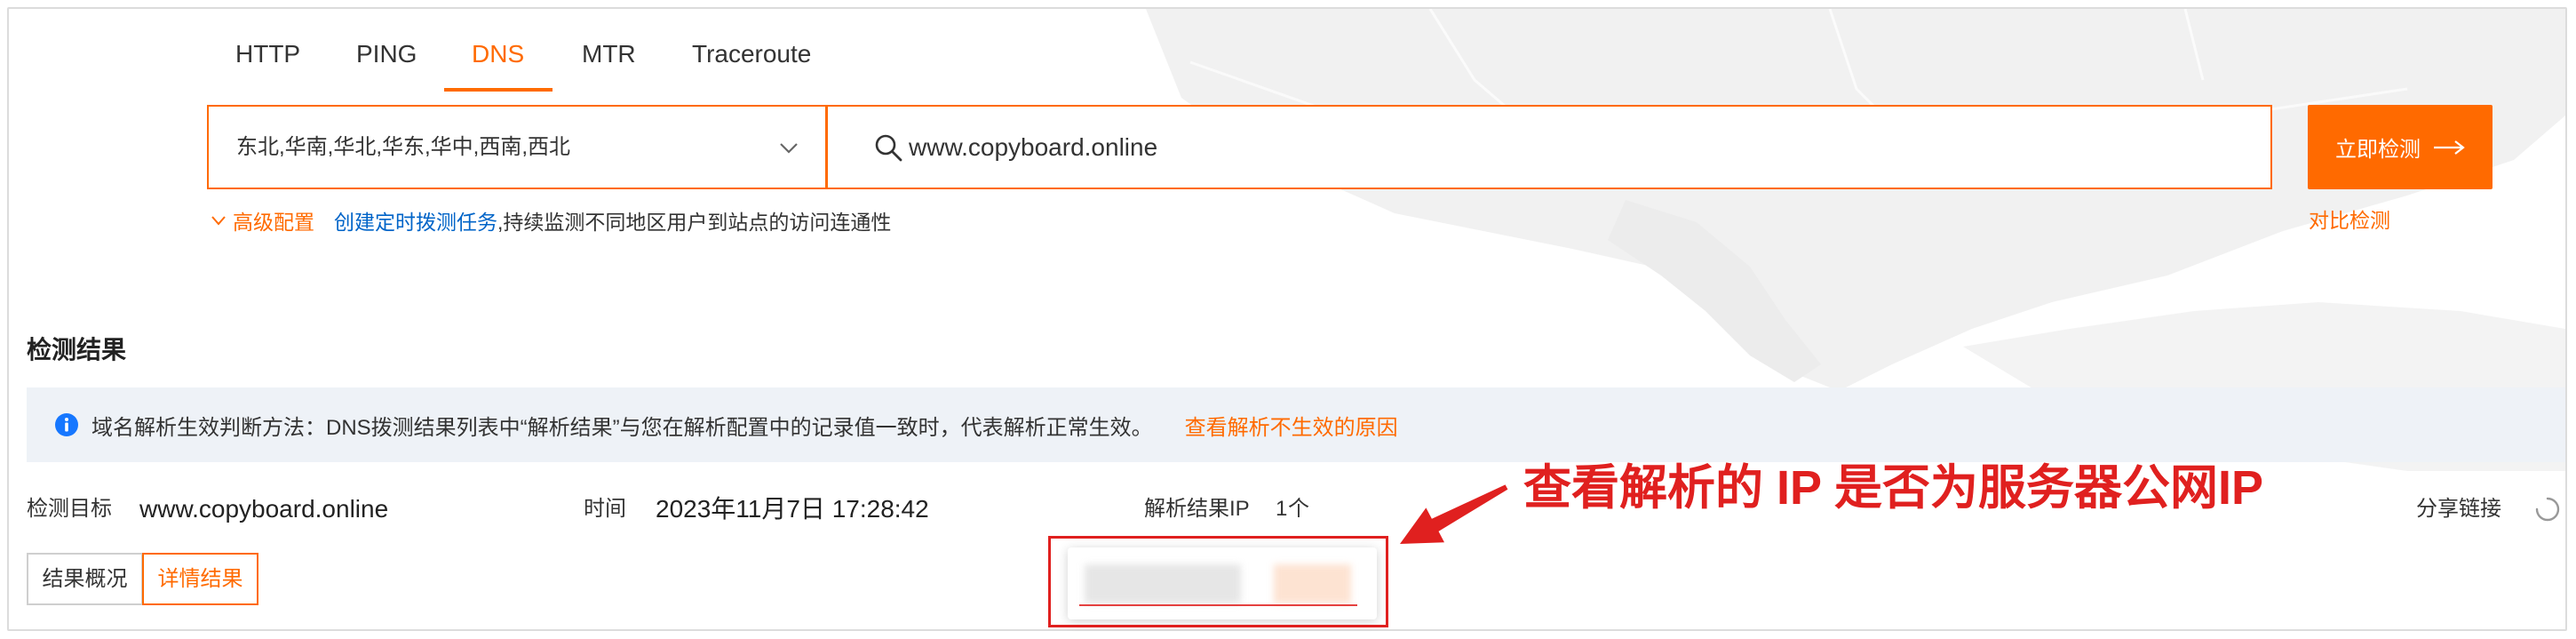 The width and height of the screenshot is (2576, 639). I want to click on tab-mtr: MTR, so click(609, 54).